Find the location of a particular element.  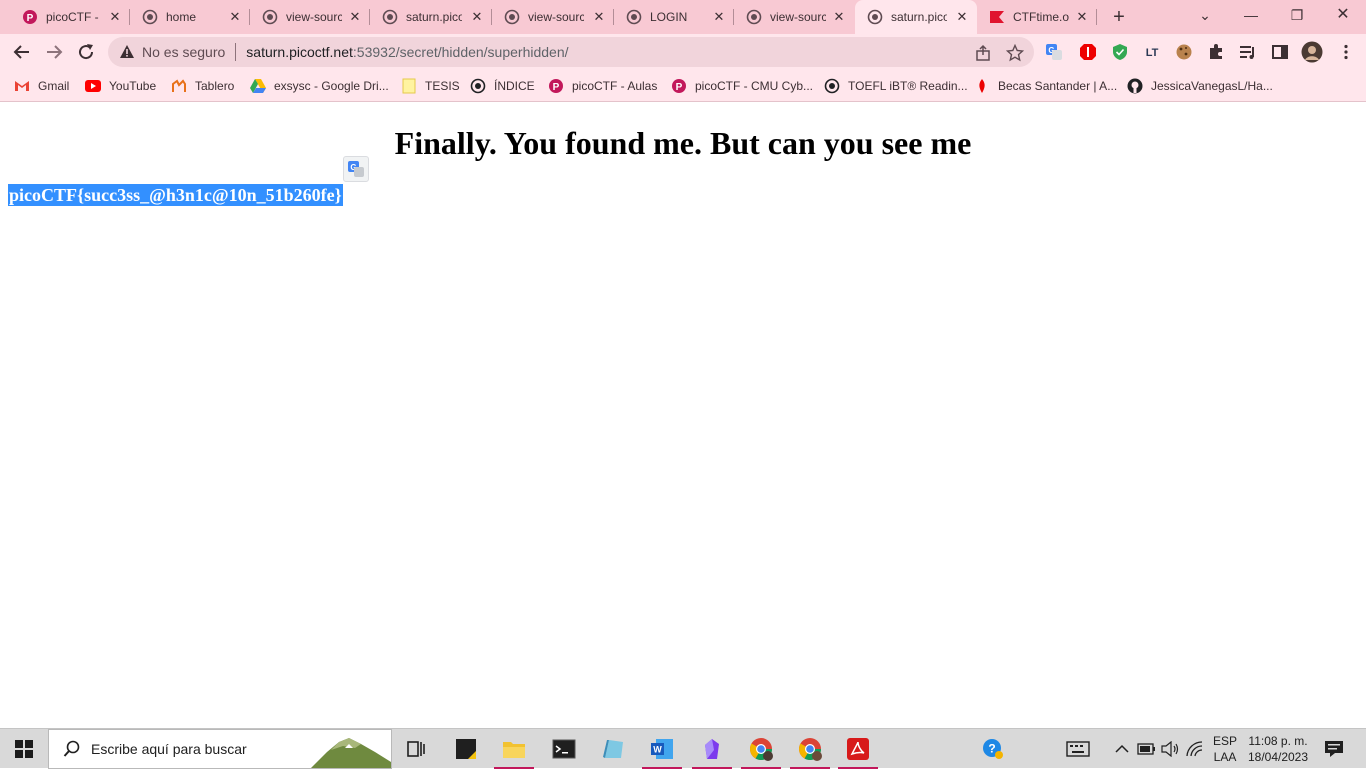

gmail-icon is located at coordinates (22, 86).